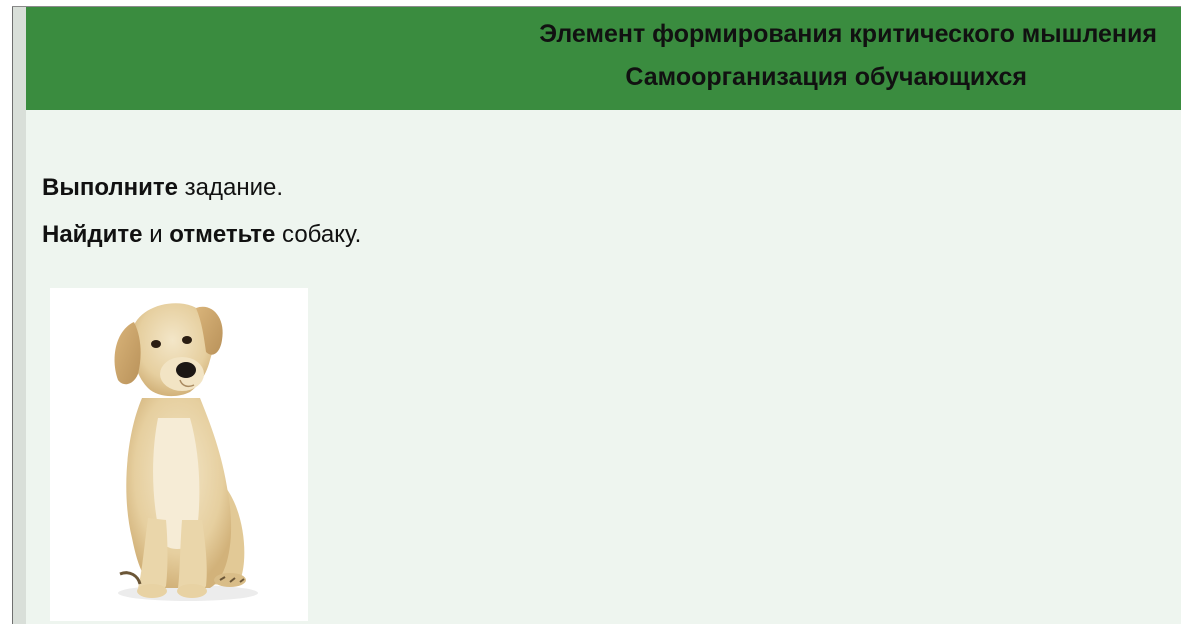 This screenshot has height=624, width=1181. Describe the element at coordinates (826, 77) in the screenshot. I see `header-subtitle: Самоорганизация обучающихся` at that location.